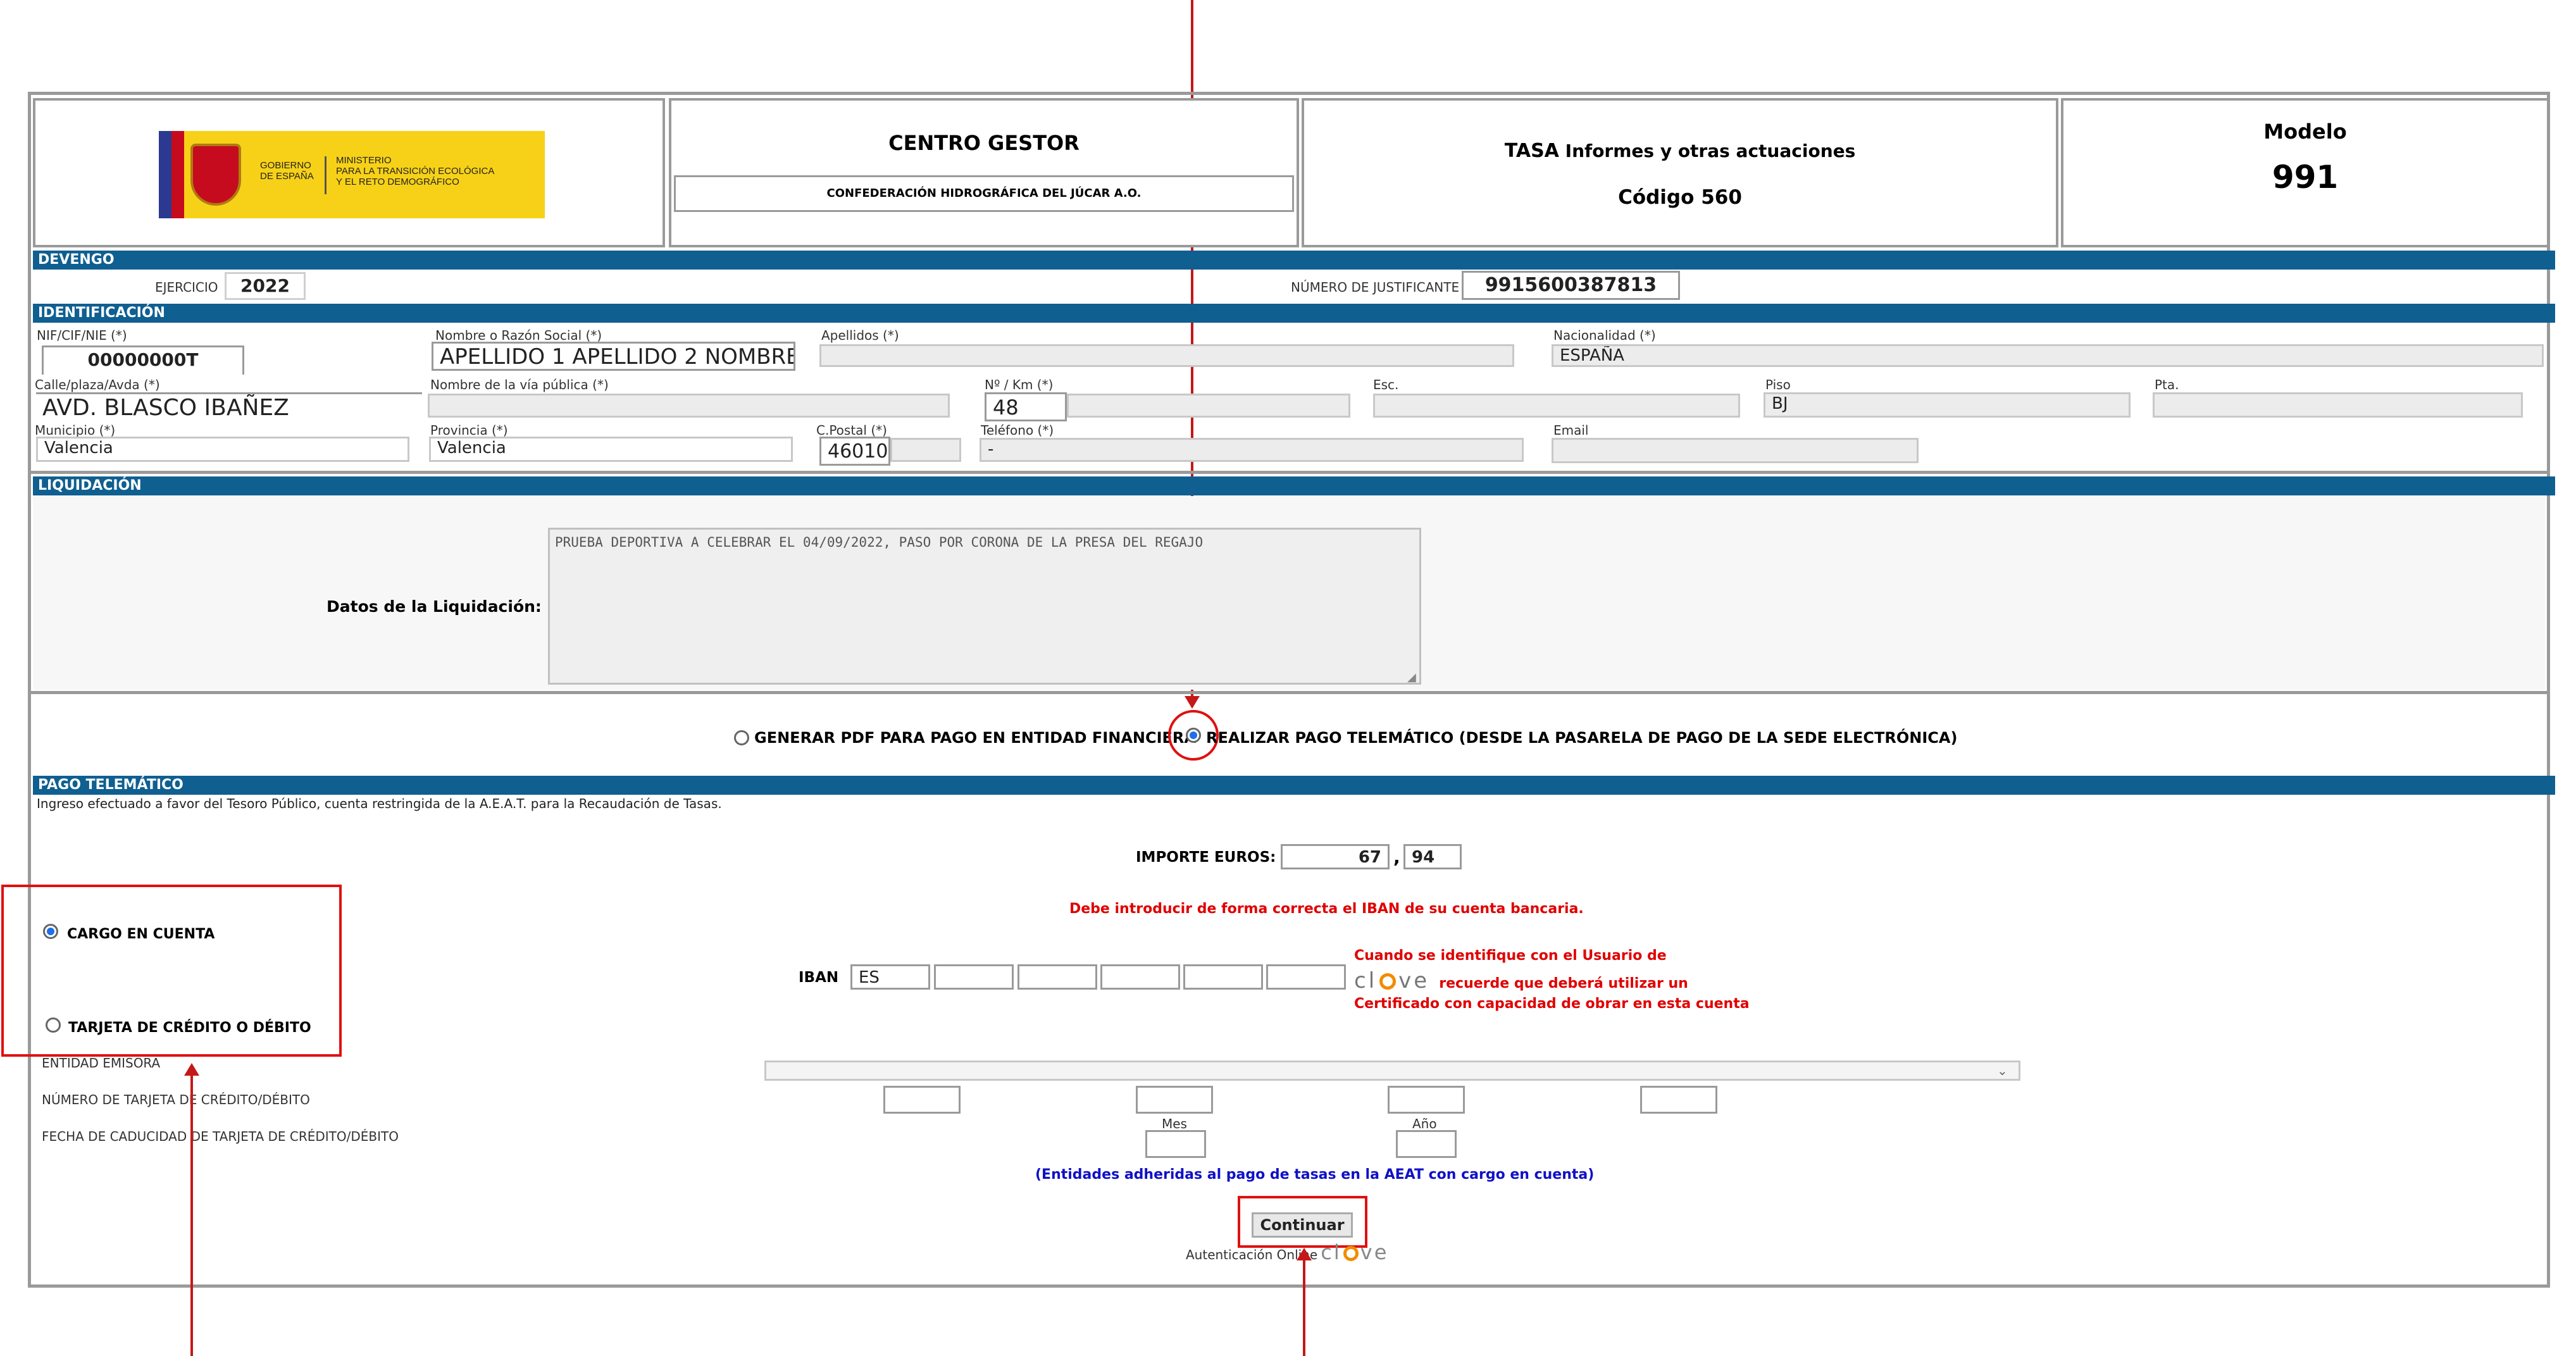 The image size is (2576, 1356). Describe the element at coordinates (1571, 431) in the screenshot. I see `email-label: Email` at that location.